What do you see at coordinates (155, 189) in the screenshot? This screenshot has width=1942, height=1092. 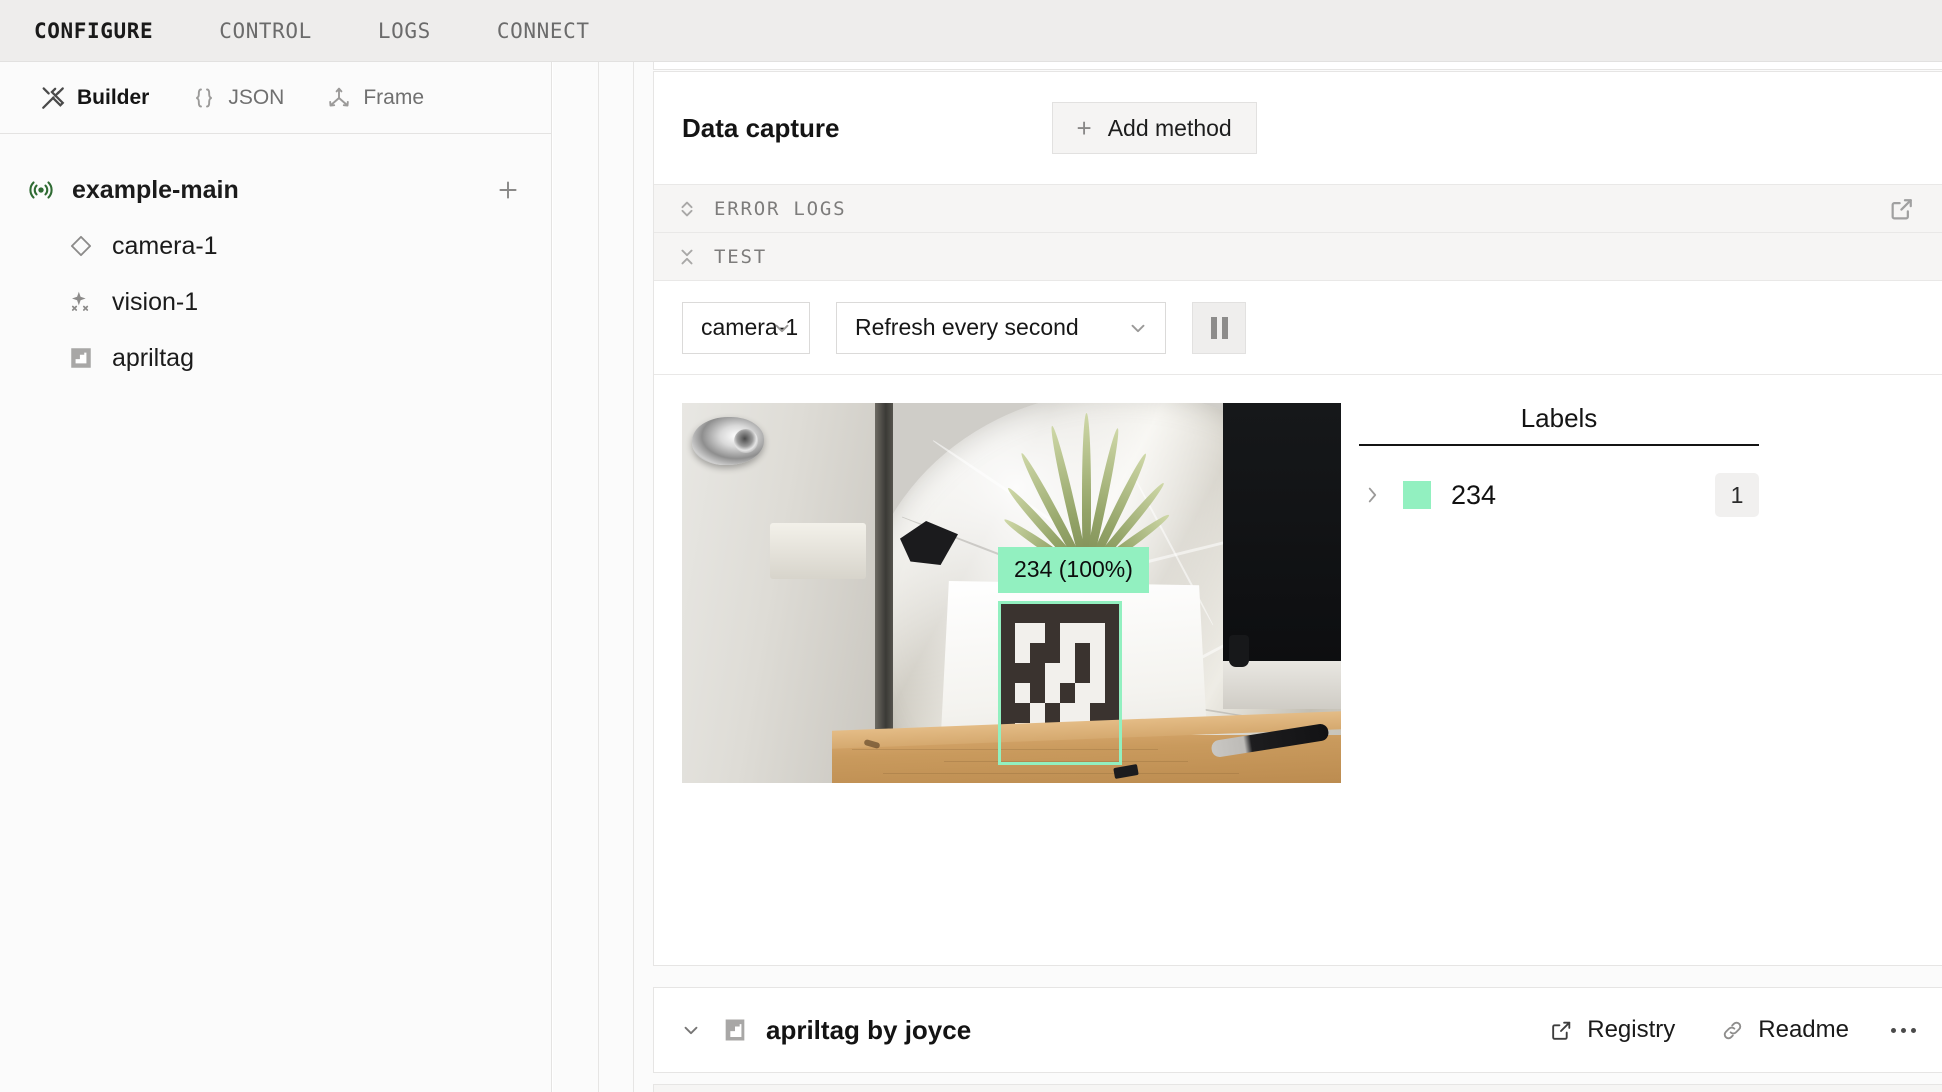 I see `tree-item-example-main-label: example-main` at bounding box center [155, 189].